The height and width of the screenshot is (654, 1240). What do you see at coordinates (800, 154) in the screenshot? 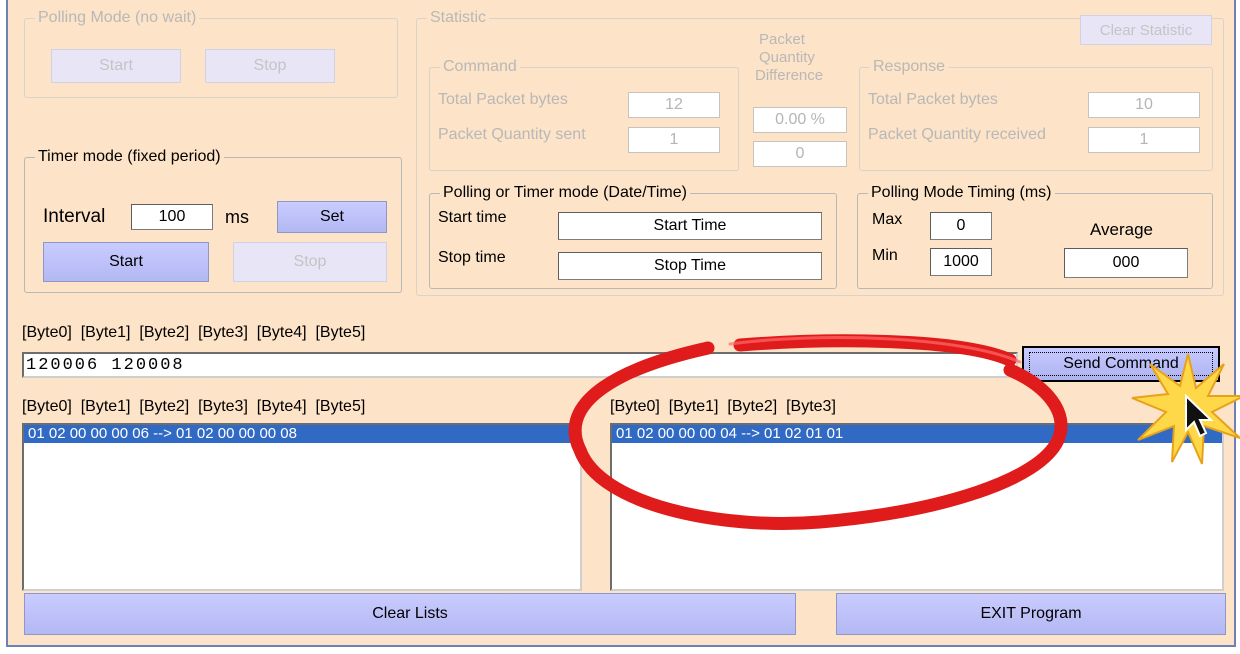
I see `difference-count-value: 0` at bounding box center [800, 154].